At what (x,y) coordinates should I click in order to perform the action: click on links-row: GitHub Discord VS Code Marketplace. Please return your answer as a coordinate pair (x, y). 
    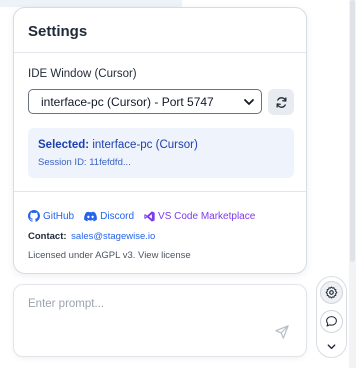
    Looking at the image, I should click on (146, 216).